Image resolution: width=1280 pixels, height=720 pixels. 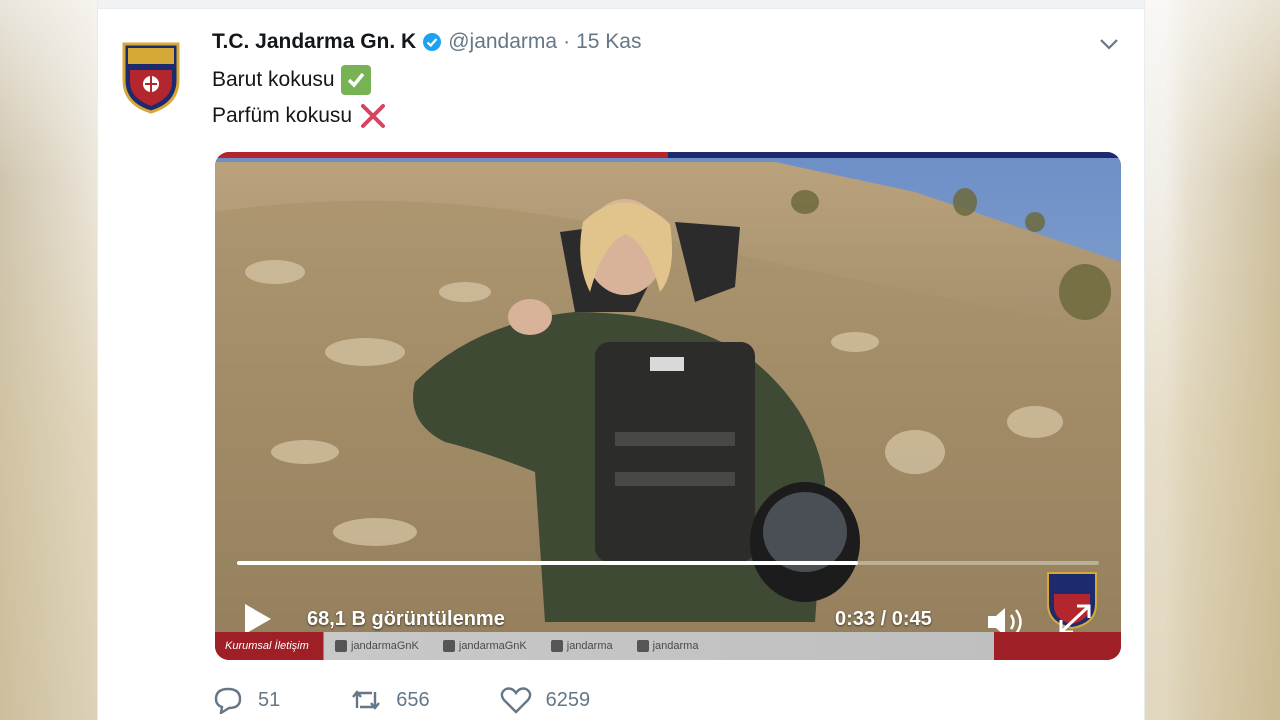 What do you see at coordinates (621, 4) in the screenshot?
I see `card-divider` at bounding box center [621, 4].